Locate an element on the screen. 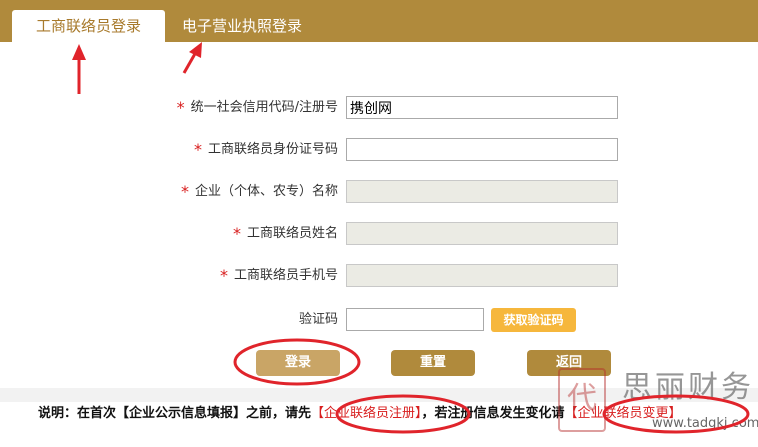 The width and height of the screenshot is (758, 447). register-link: 【企业联络员注册】 is located at coordinates (366, 413).